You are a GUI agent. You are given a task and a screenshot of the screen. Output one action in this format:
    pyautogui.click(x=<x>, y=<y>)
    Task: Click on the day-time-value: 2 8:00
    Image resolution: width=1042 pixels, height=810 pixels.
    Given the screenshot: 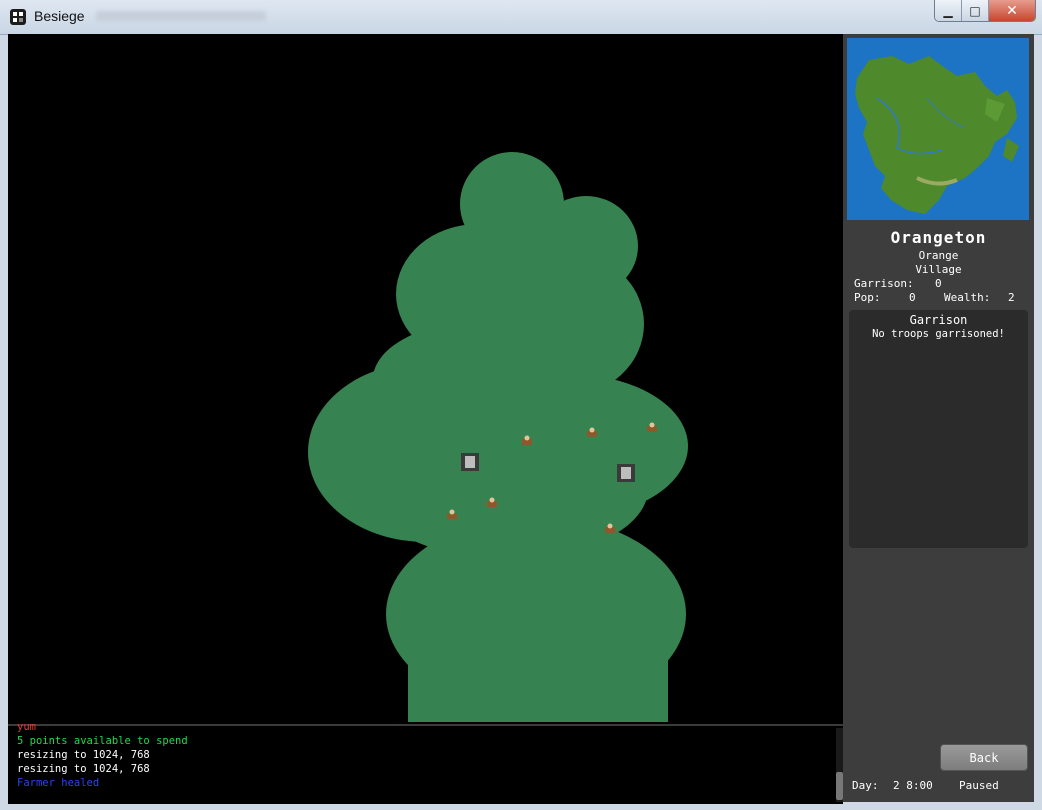 What is the action you would take?
    pyautogui.click(x=913, y=785)
    